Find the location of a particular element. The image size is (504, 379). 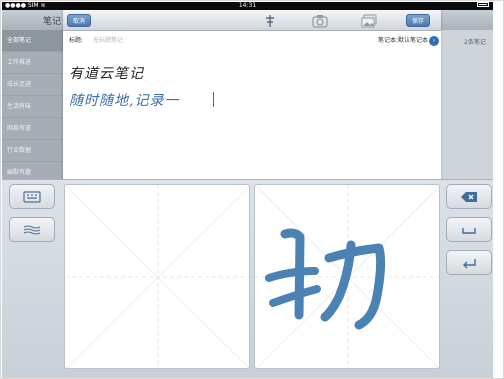

sidebar-item-work: 工作推进 is located at coordinates (33, 63).